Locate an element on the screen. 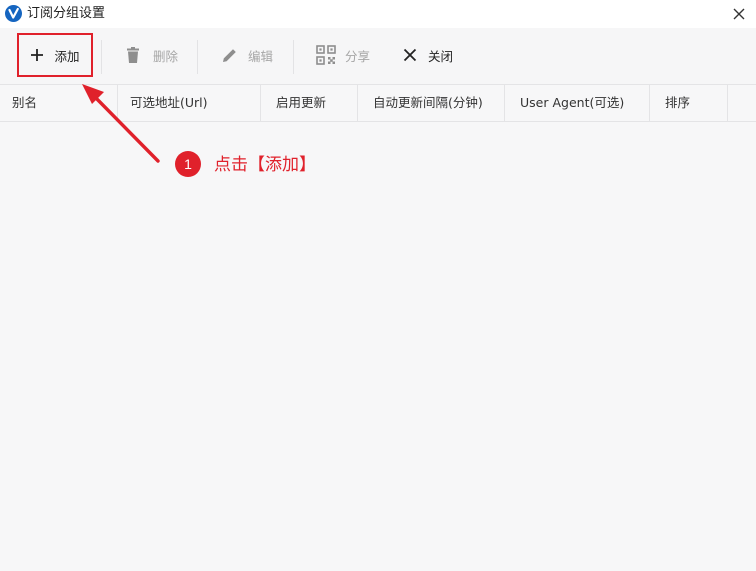 The image size is (756, 571). delete-button-label: 删除 is located at coordinates (166, 56).